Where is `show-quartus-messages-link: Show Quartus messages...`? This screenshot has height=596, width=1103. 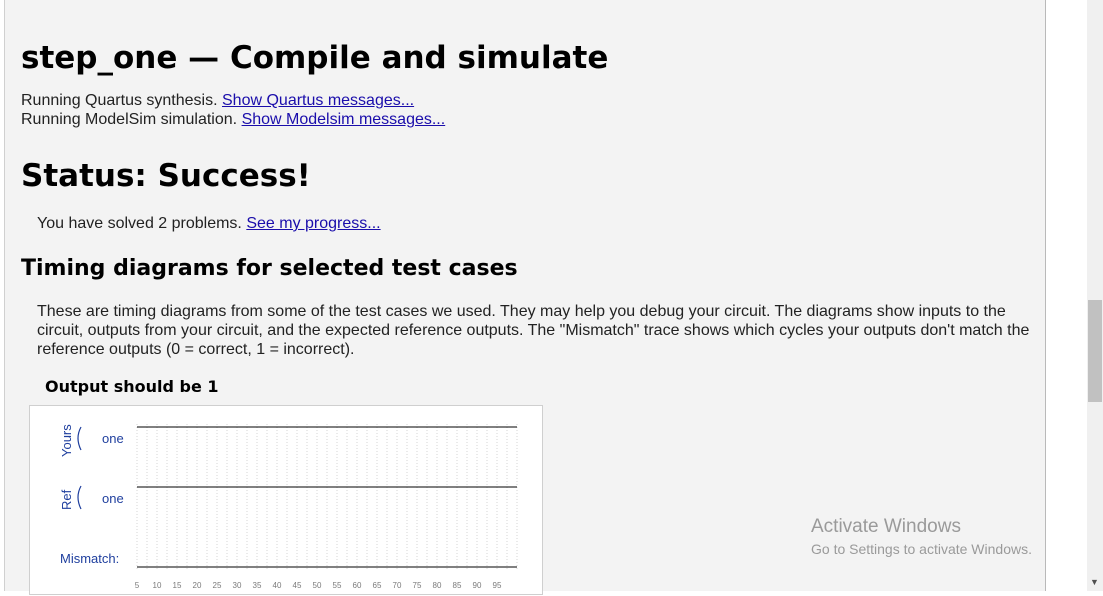 show-quartus-messages-link: Show Quartus messages... is located at coordinates (318, 100).